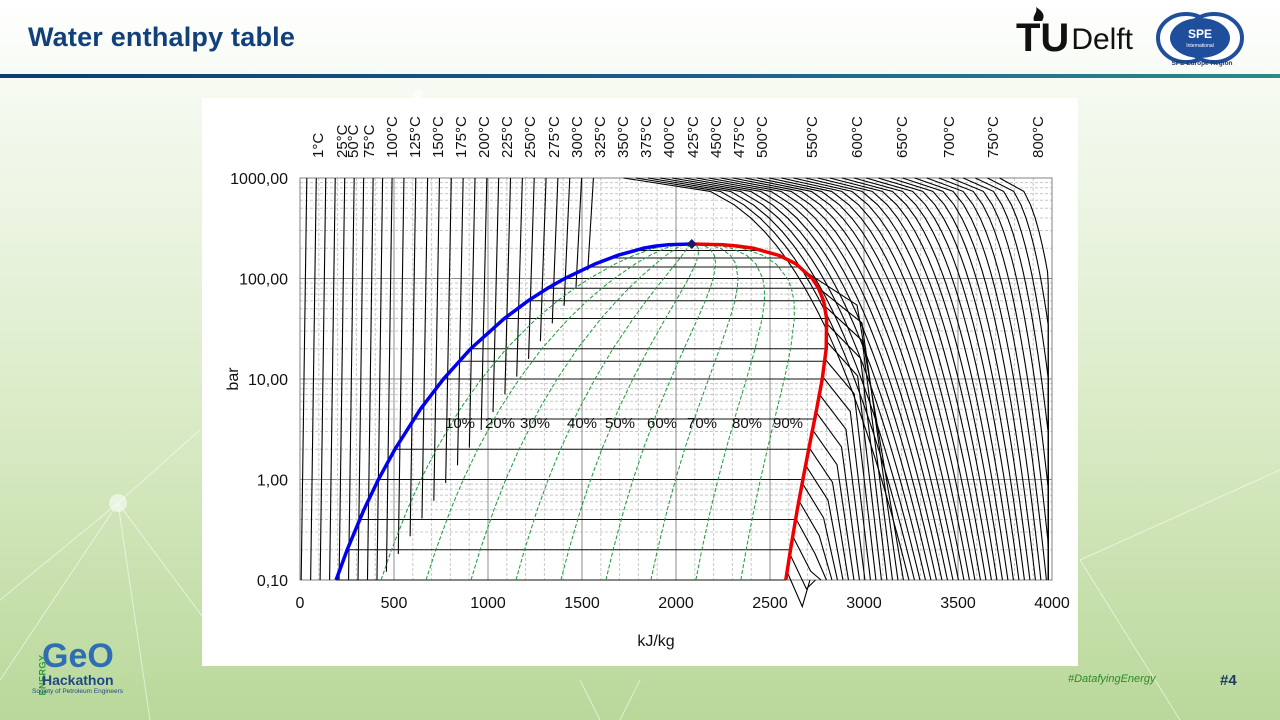 The image size is (1280, 720). What do you see at coordinates (318, 145) in the screenshot?
I see `isotherm-label: 1°C` at bounding box center [318, 145].